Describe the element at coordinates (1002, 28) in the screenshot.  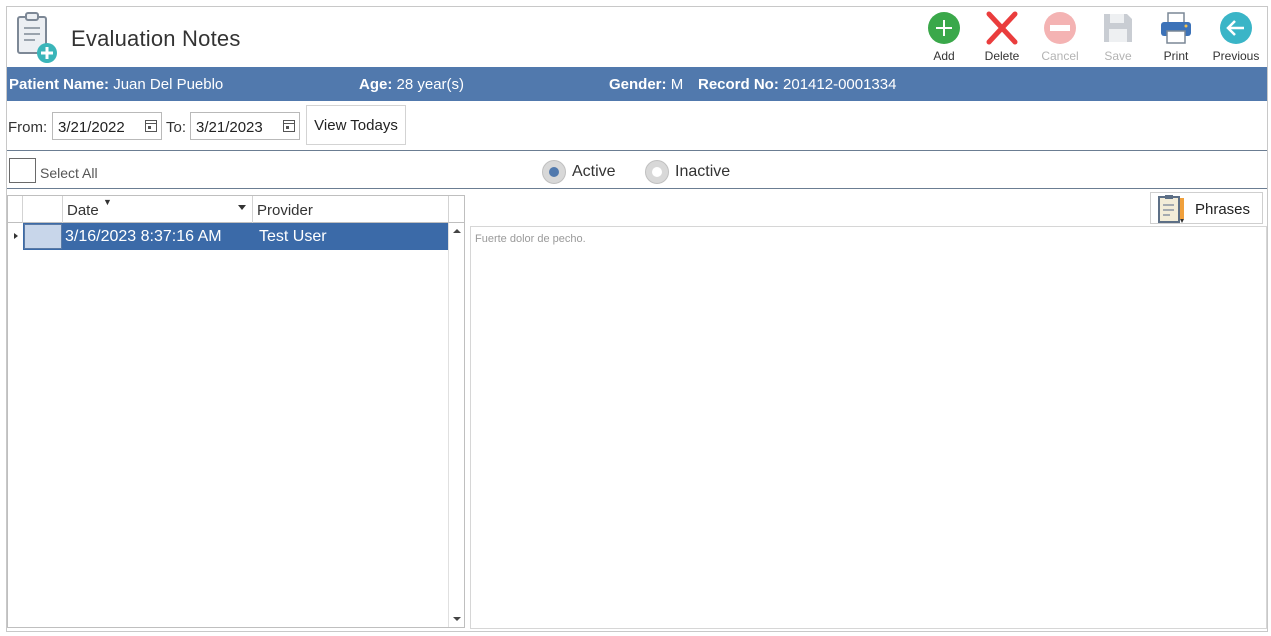
I see `delete-icon` at that location.